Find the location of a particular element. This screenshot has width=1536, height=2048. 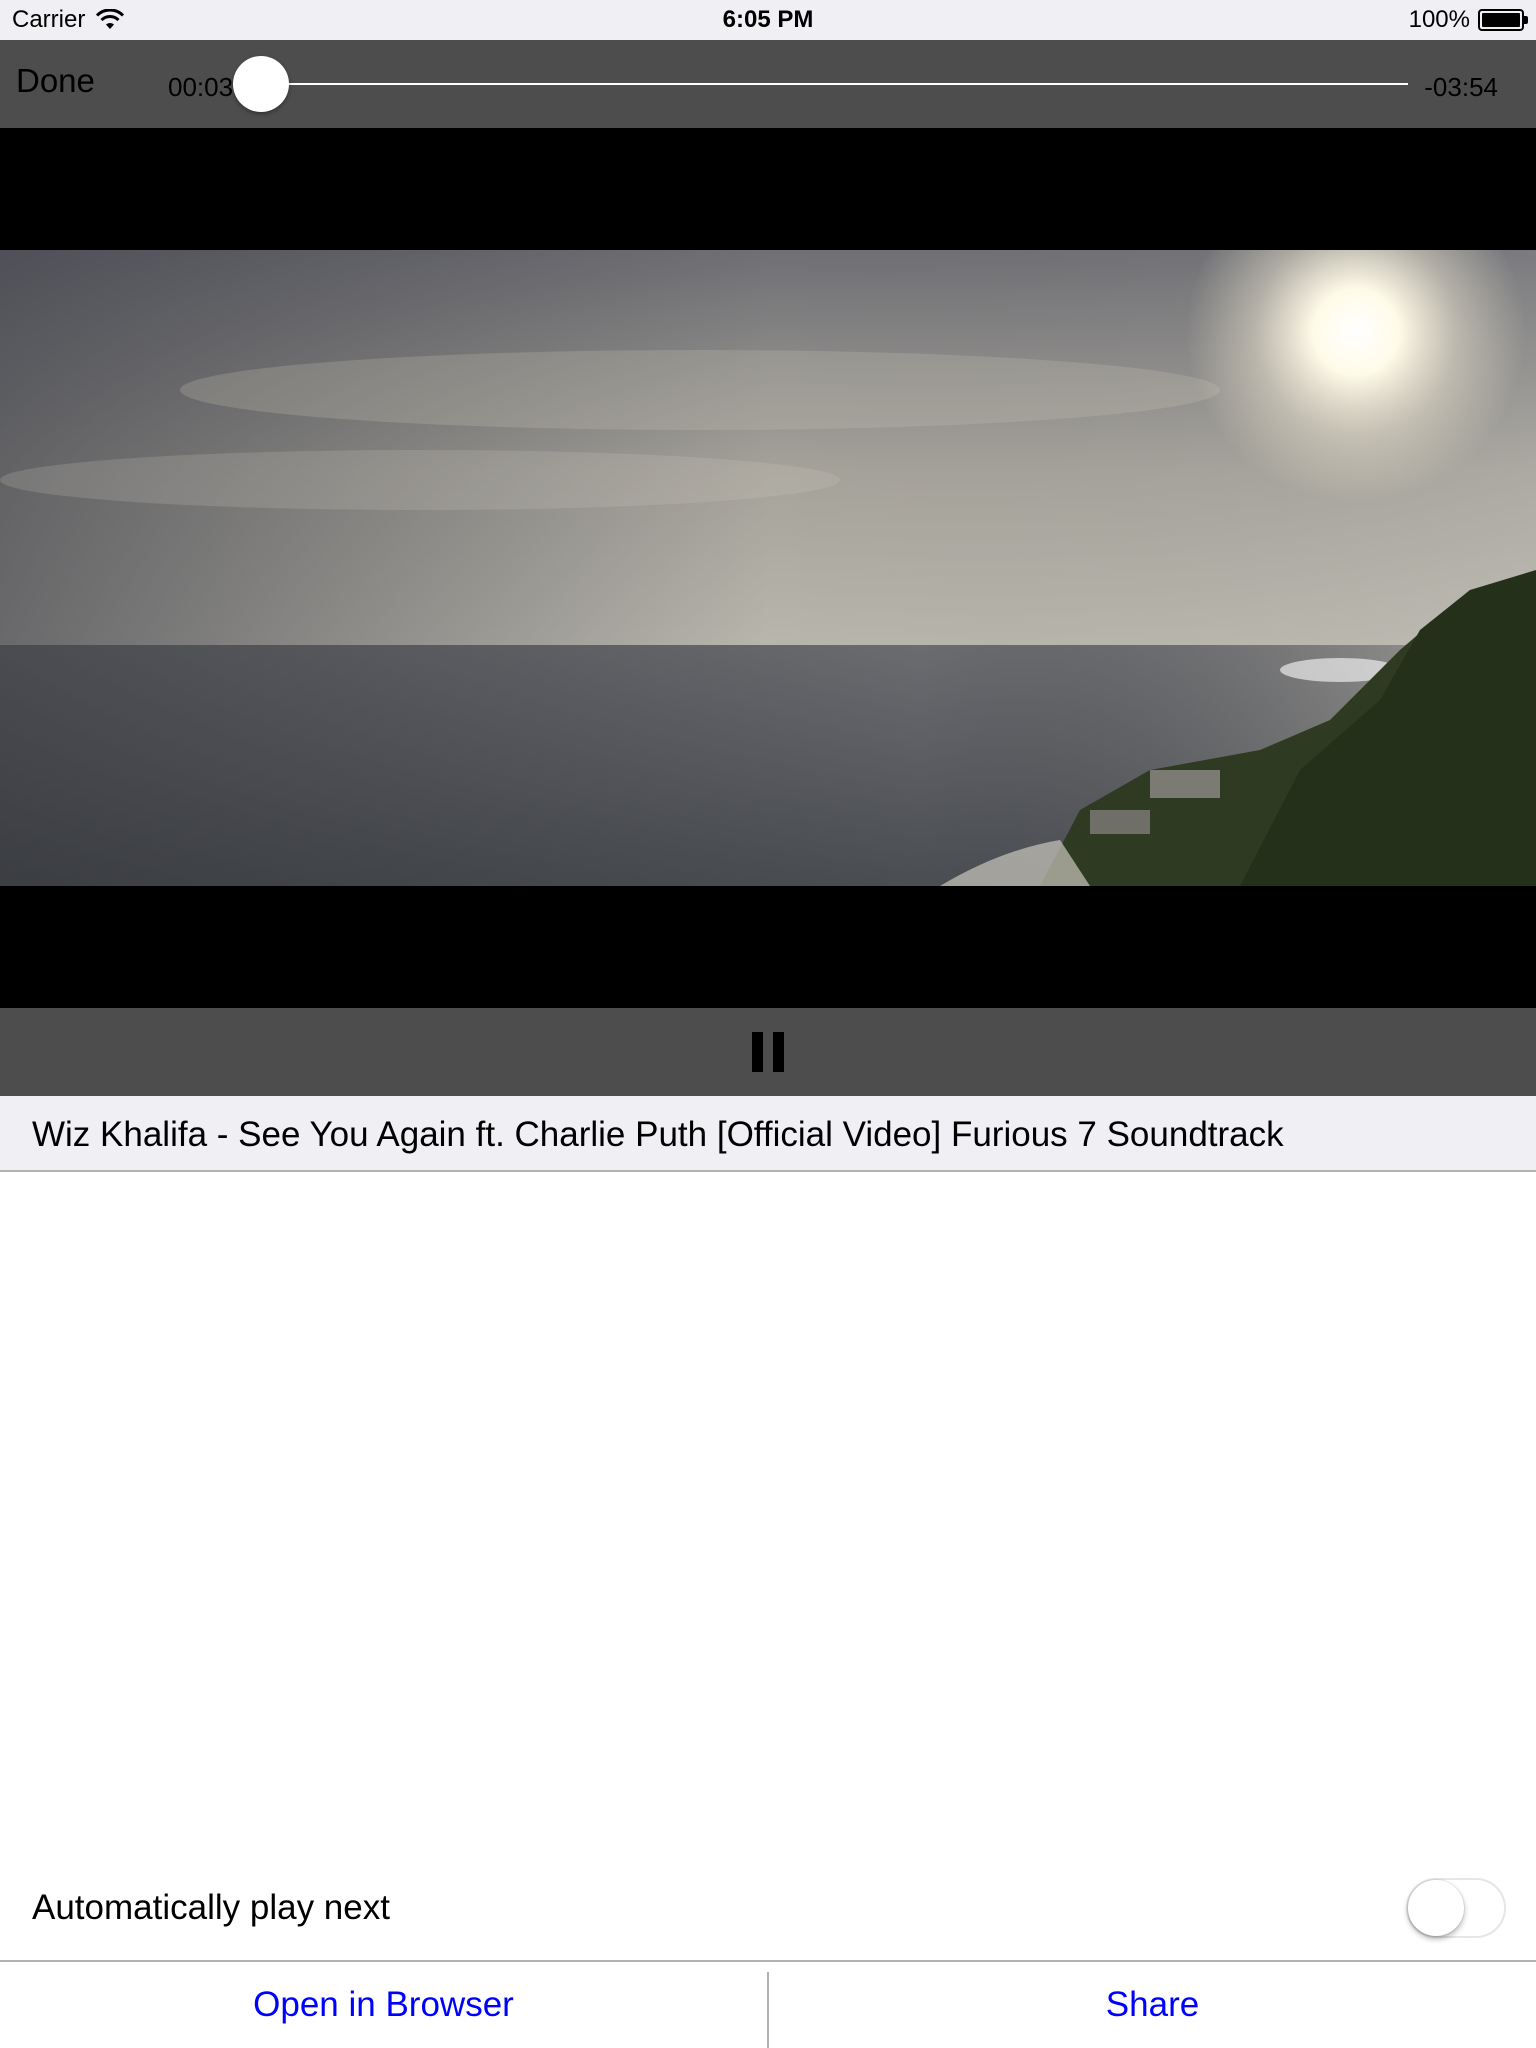

remaining-time: -03:54 is located at coordinates (1461, 87).